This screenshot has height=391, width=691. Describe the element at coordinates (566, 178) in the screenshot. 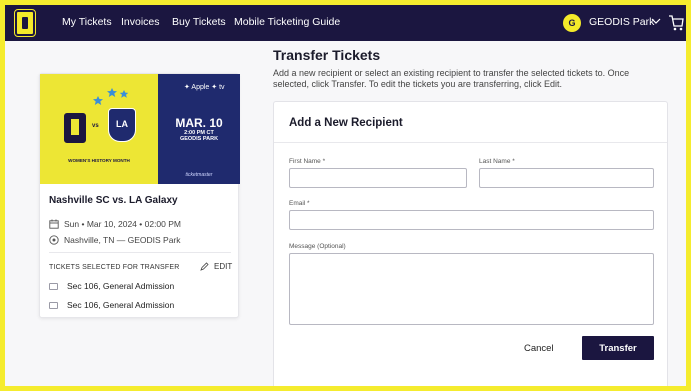

I see `last-name-input` at that location.